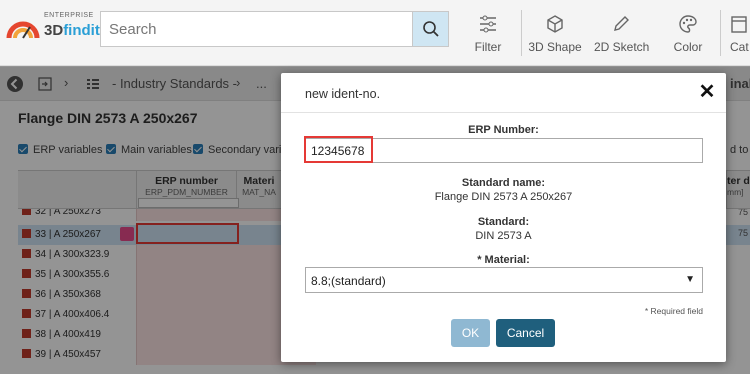  I want to click on search-box, so click(274, 29).